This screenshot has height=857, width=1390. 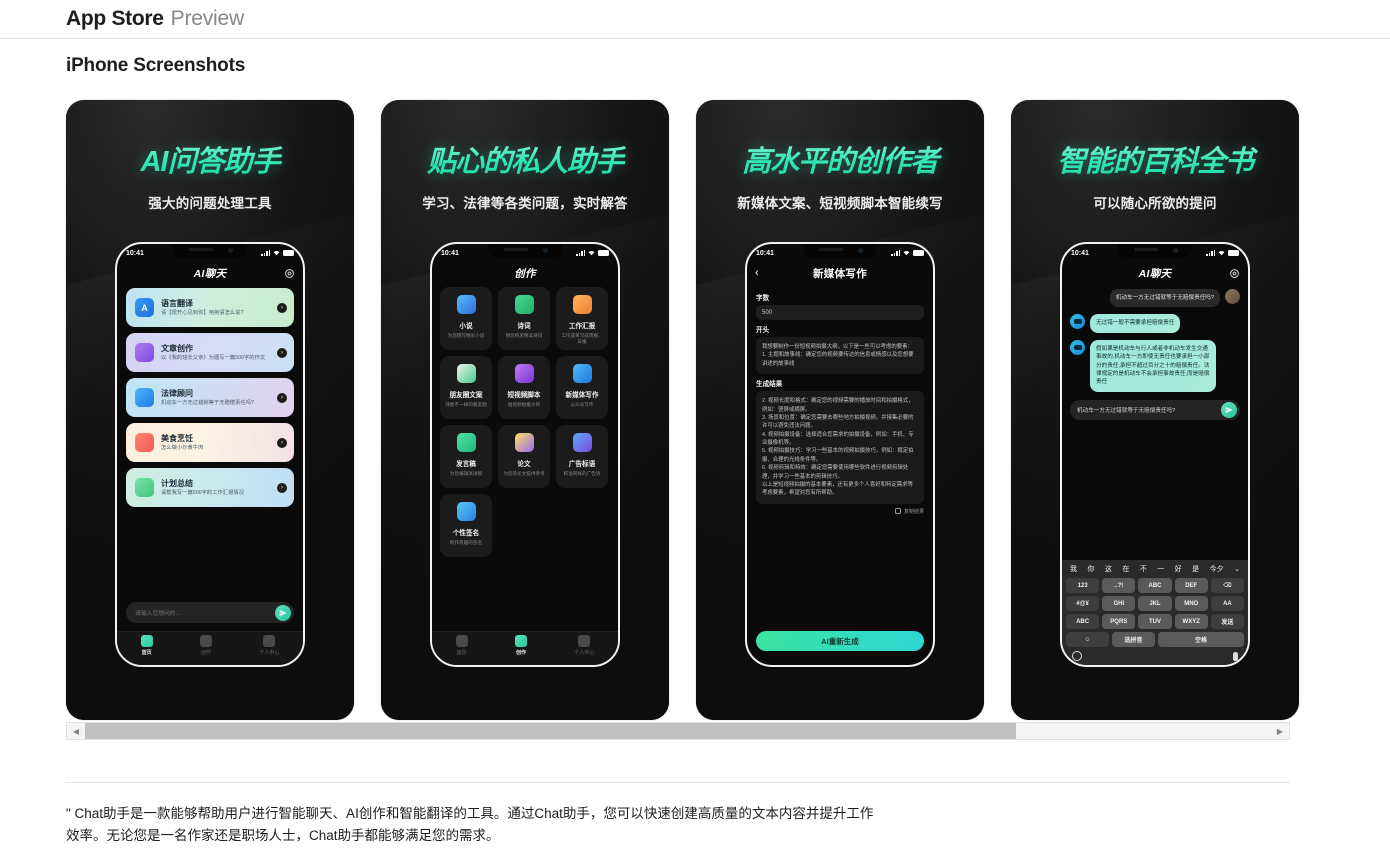 What do you see at coordinates (1119, 585) in the screenshot?
I see `key: ..?!` at bounding box center [1119, 585].